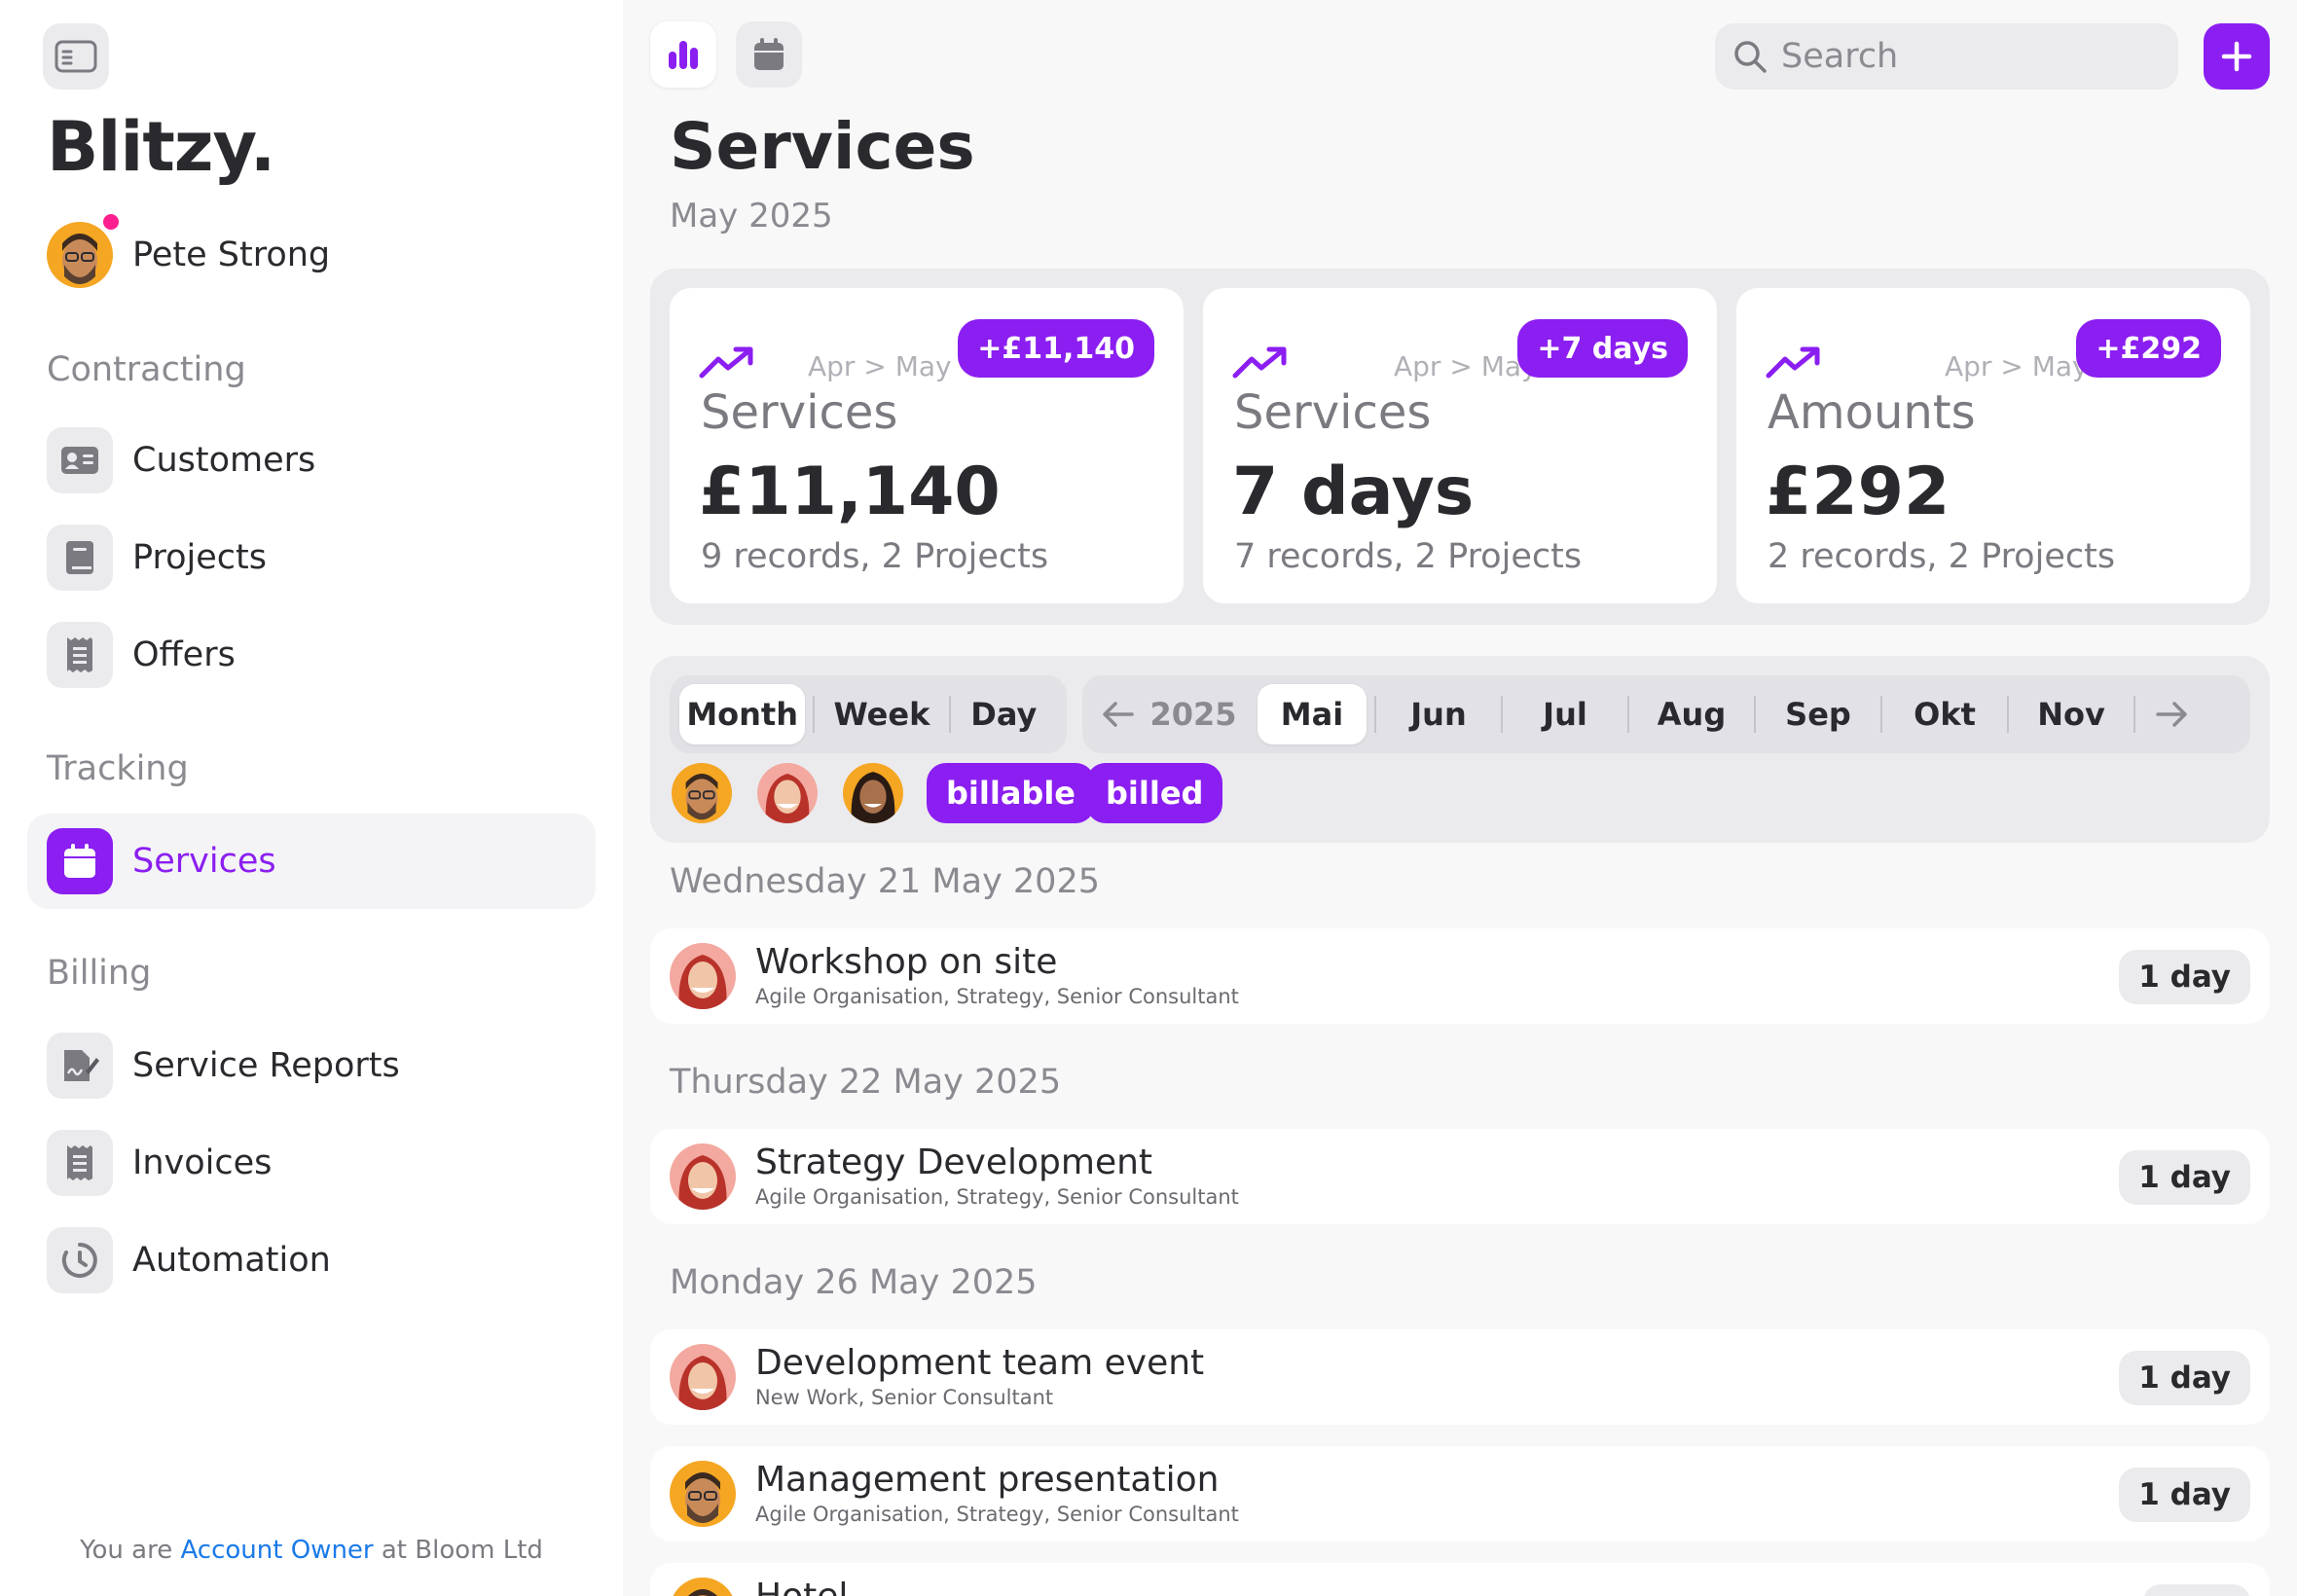  What do you see at coordinates (266, 1065) in the screenshot?
I see `sidebar-item-label: Service Reports` at bounding box center [266, 1065].